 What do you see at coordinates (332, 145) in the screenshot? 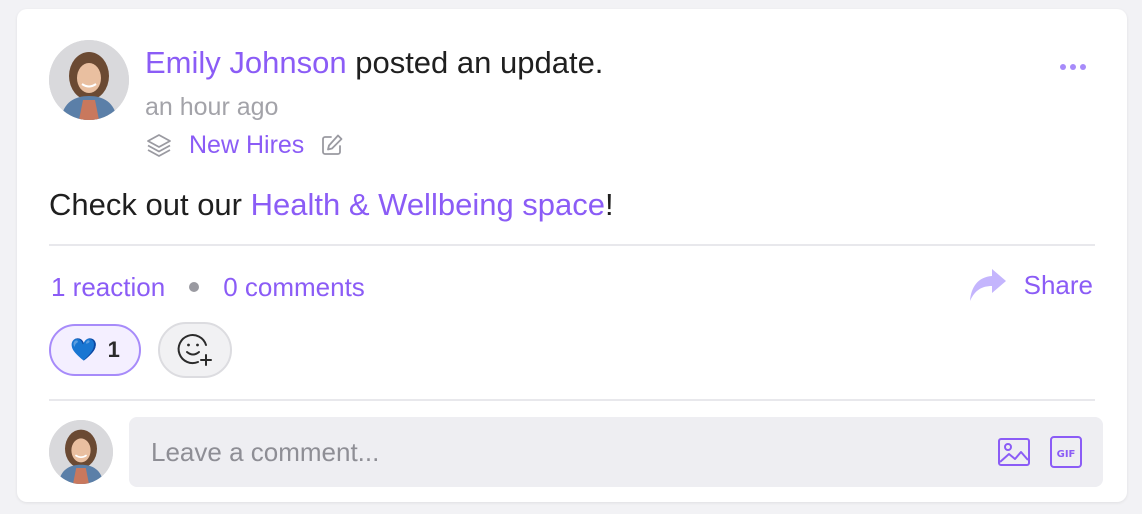
I see `edit-icon` at bounding box center [332, 145].